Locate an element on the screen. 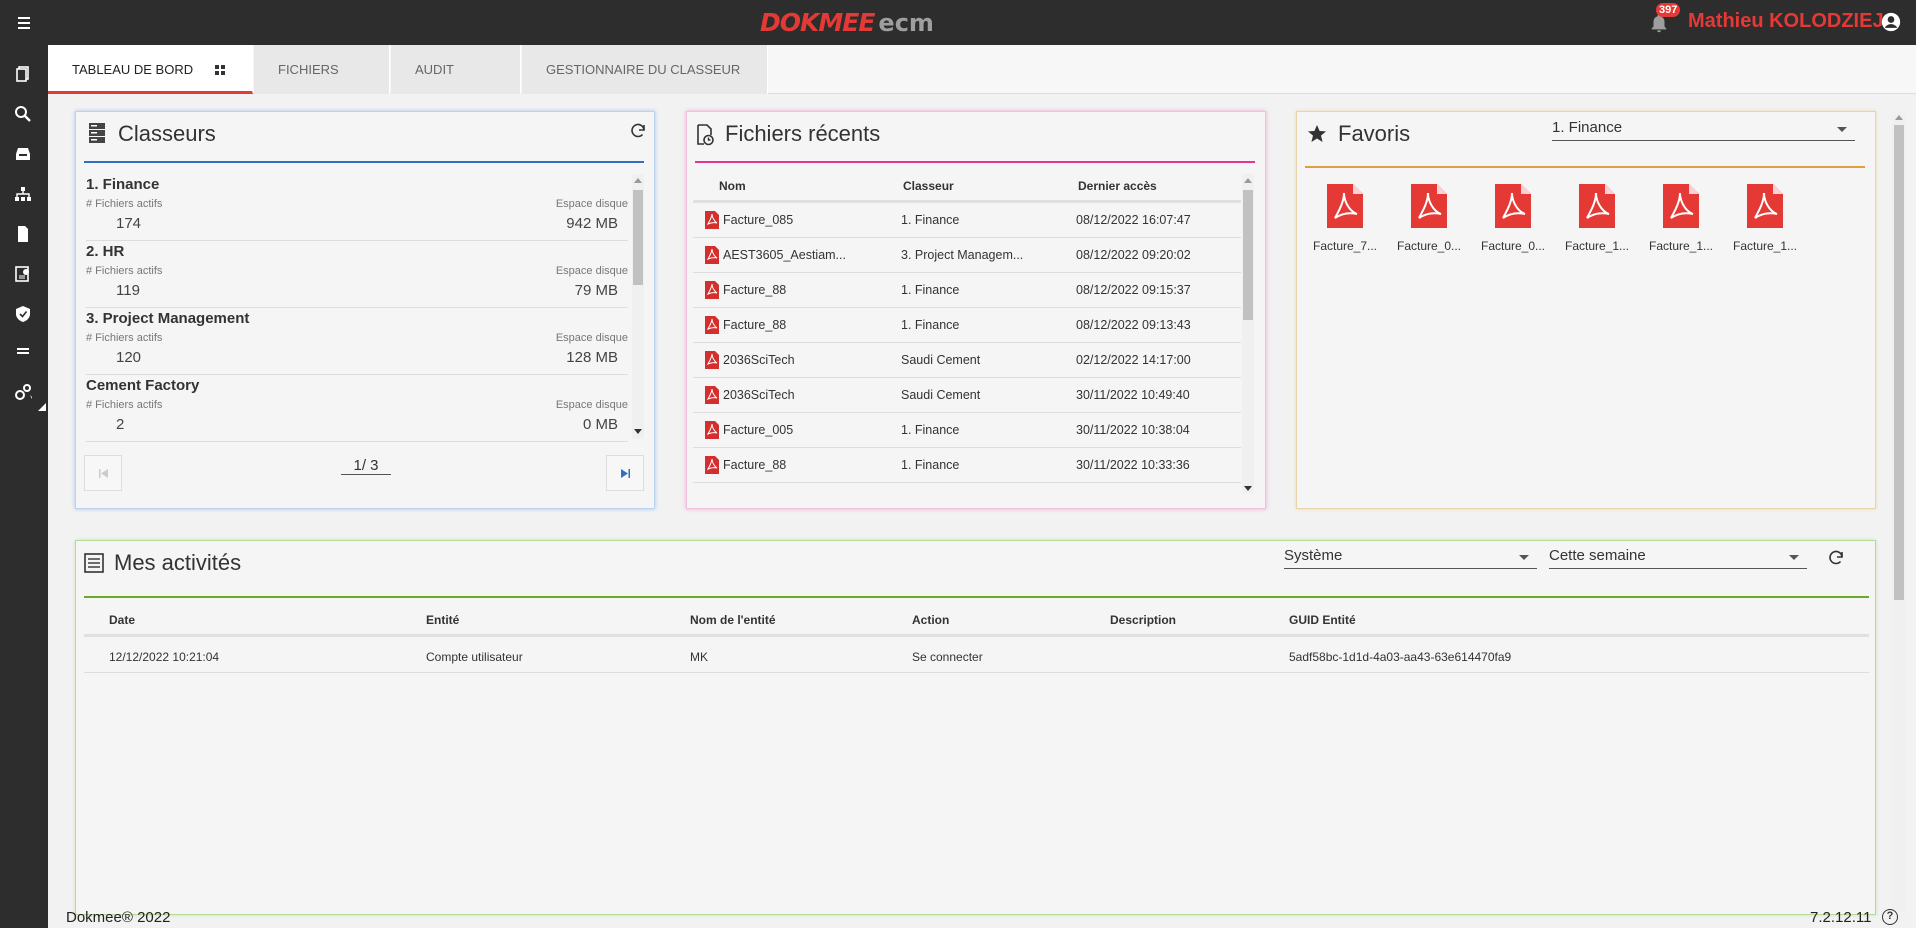  column-header-entity: Entité is located at coordinates (442, 620).